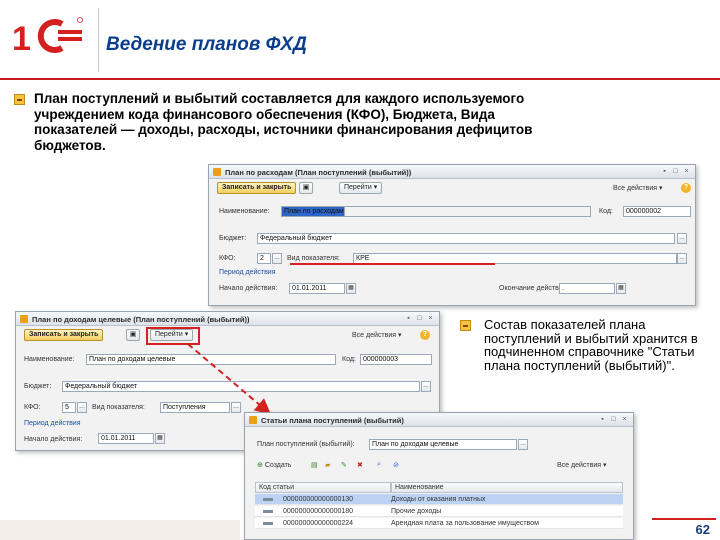  I want to click on create-label: Создать, so click(278, 465).